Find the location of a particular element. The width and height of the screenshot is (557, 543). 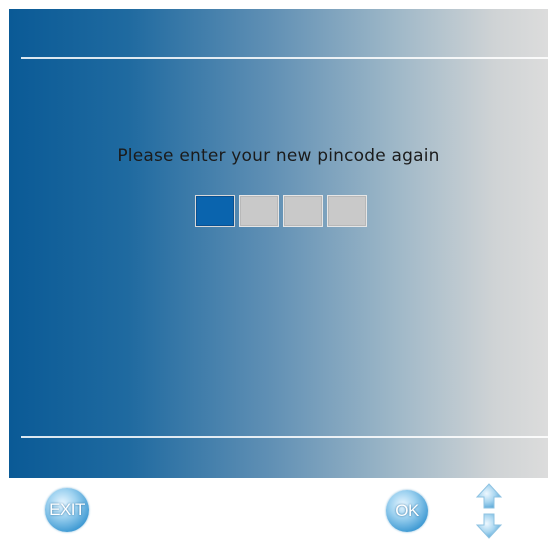

arrow-up-icon is located at coordinates (489, 496).